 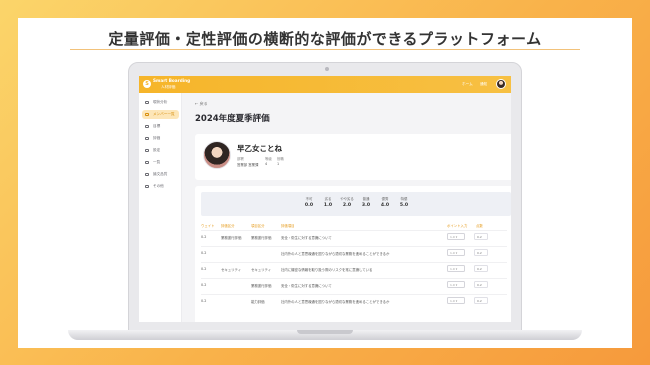 What do you see at coordinates (147, 138) in the screenshot?
I see `clipboard-icon` at bounding box center [147, 138].